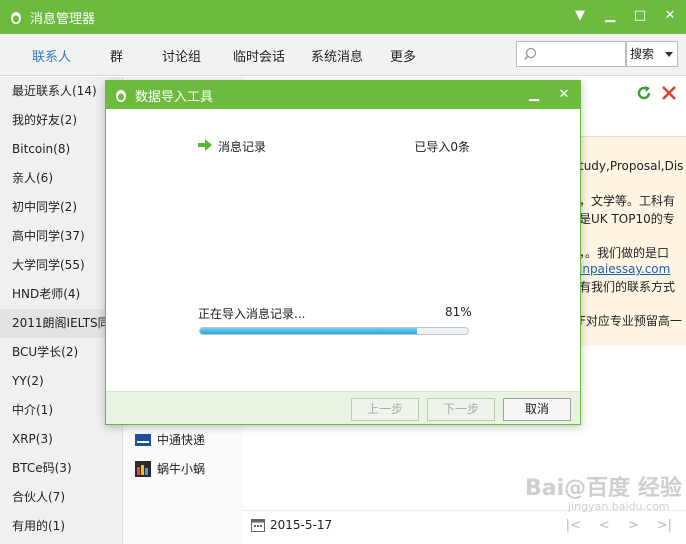 The image size is (686, 544). I want to click on list-item: 中通快递, so click(170, 439).